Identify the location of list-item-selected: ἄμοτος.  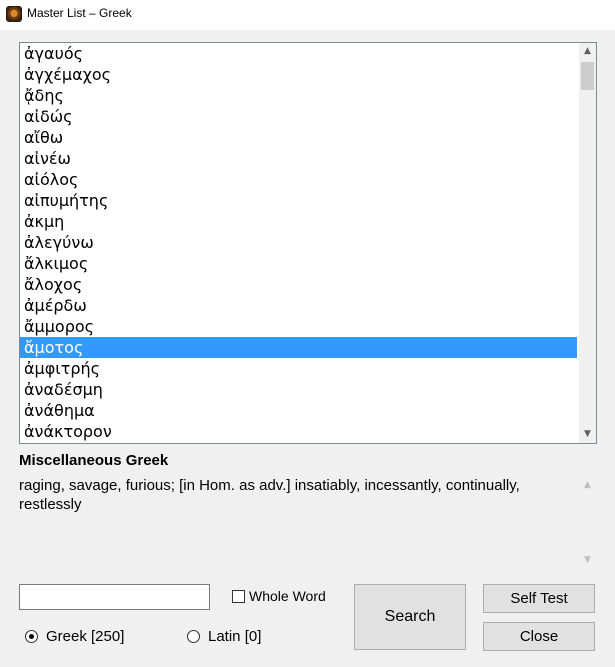
(298, 347).